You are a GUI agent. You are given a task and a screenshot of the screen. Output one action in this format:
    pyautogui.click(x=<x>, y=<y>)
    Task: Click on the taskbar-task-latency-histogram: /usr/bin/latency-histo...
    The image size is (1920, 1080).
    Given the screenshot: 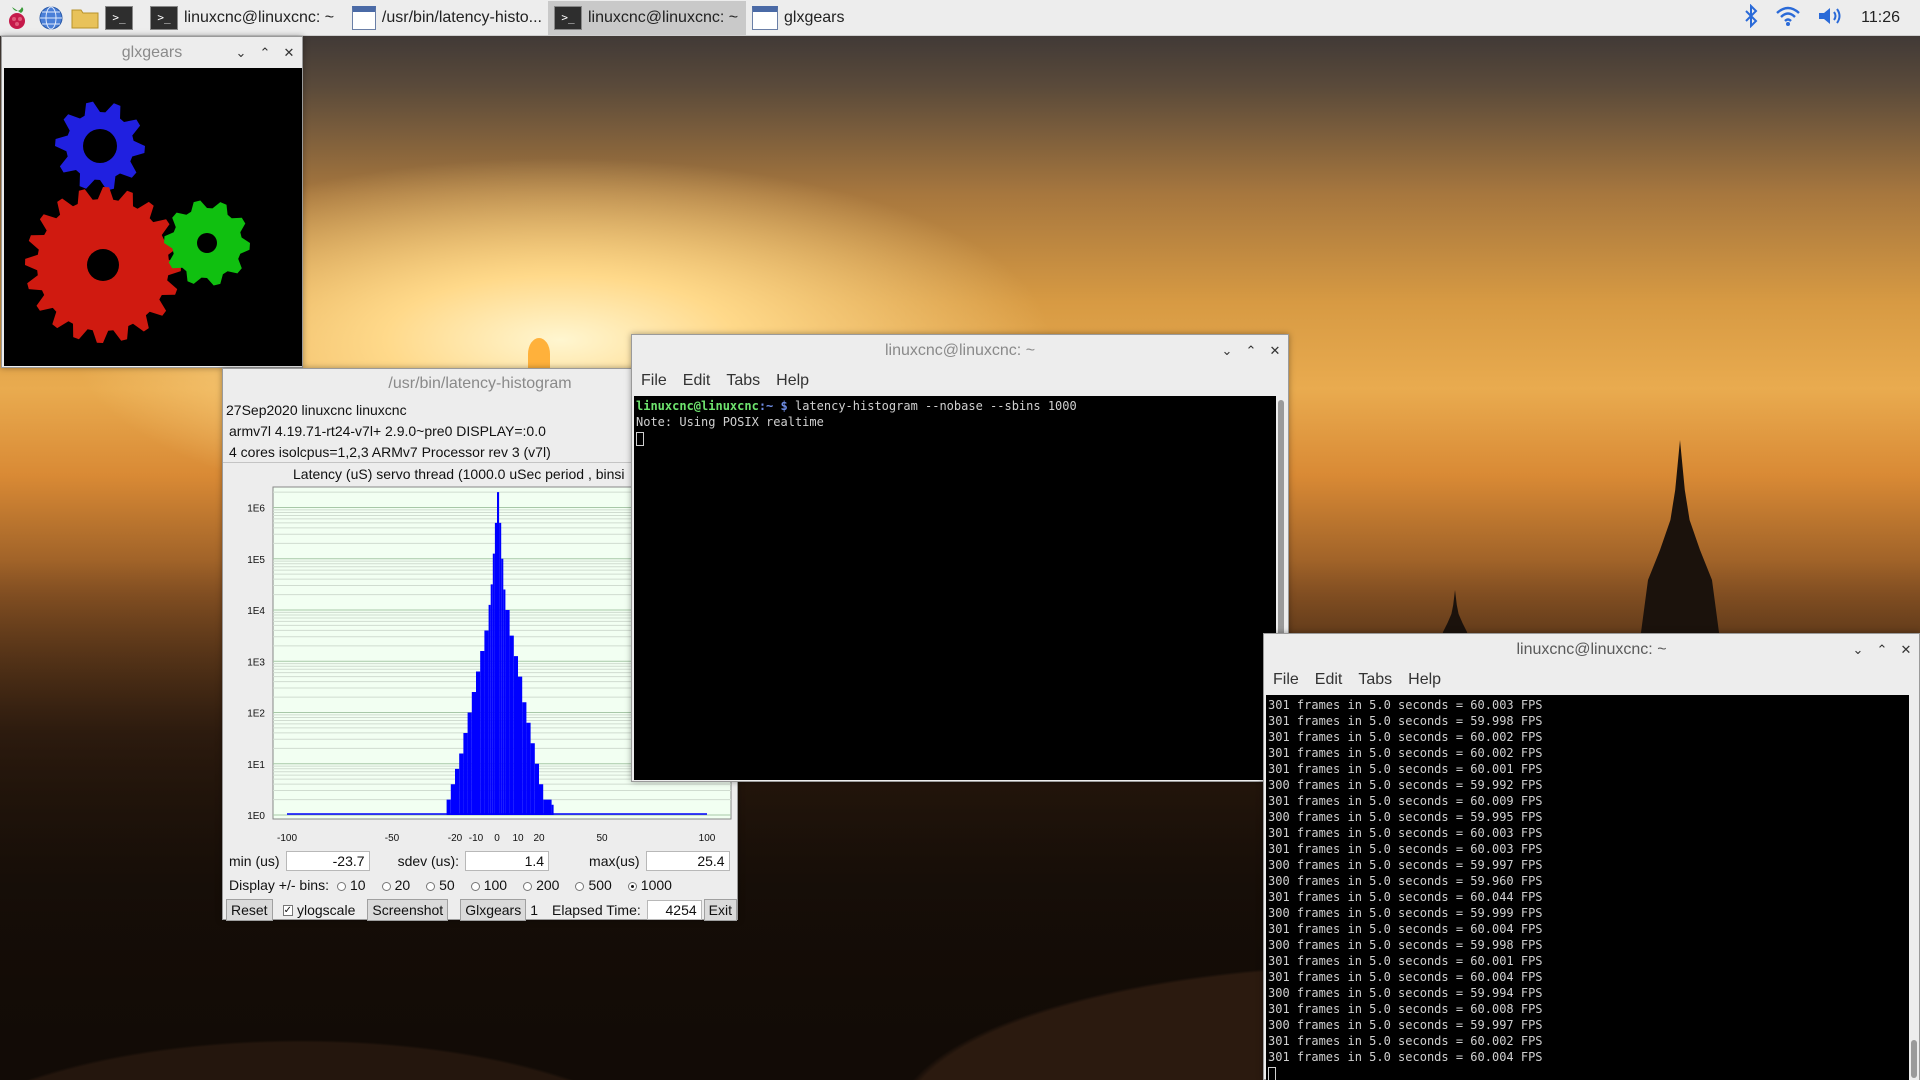 What is the action you would take?
    pyautogui.click(x=447, y=18)
    